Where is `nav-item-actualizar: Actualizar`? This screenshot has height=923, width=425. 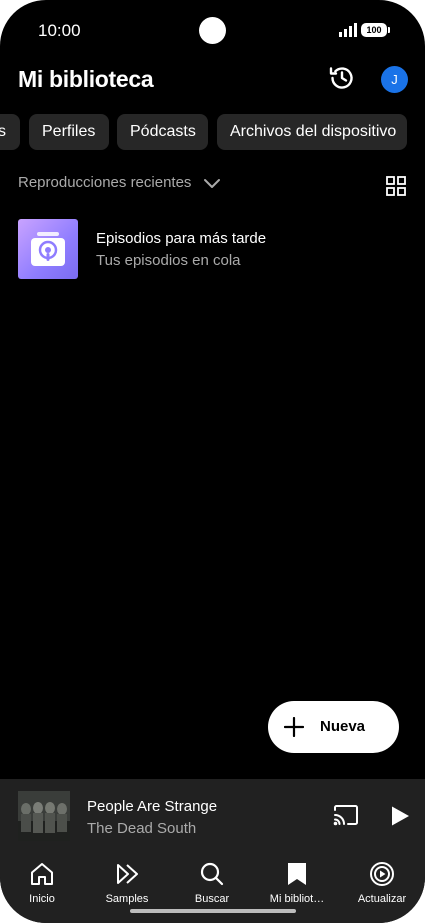
nav-item-actualizar: Actualizar is located at coordinates (382, 888).